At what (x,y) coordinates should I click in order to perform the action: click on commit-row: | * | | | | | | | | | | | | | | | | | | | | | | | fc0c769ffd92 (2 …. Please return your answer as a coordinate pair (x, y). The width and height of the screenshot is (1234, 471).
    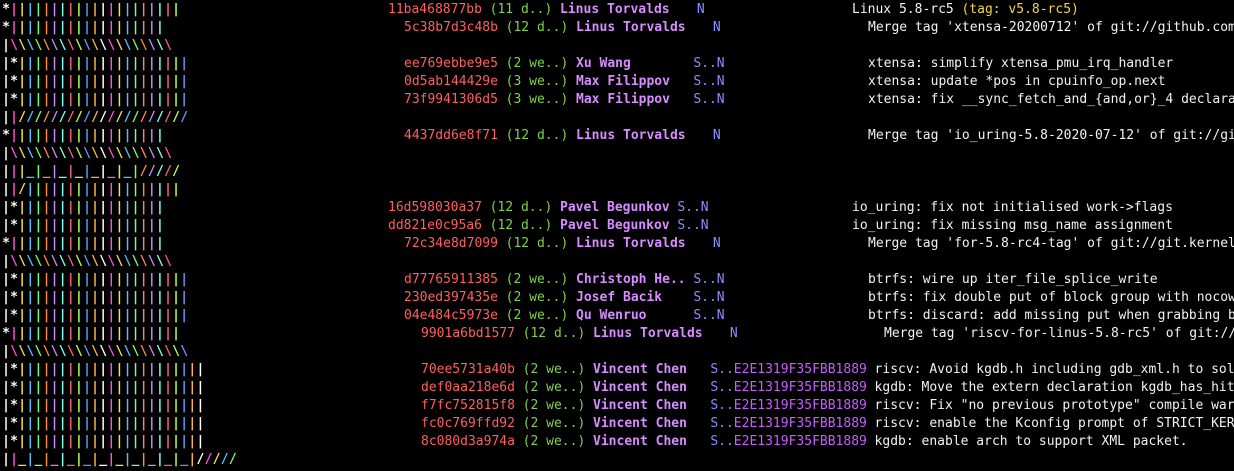
    Looking at the image, I should click on (617, 424).